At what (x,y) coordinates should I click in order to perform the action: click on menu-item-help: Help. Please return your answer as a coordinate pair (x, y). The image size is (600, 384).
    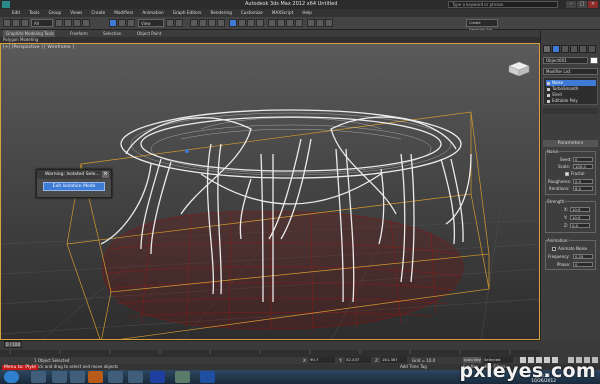
    Looking at the image, I should click on (307, 13).